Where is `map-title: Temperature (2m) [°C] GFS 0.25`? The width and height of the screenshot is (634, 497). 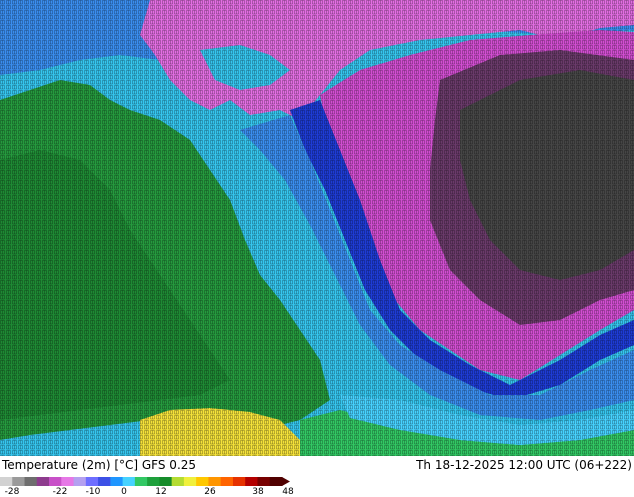
map-title: Temperature (2m) [°C] GFS 0.25 is located at coordinates (99, 465).